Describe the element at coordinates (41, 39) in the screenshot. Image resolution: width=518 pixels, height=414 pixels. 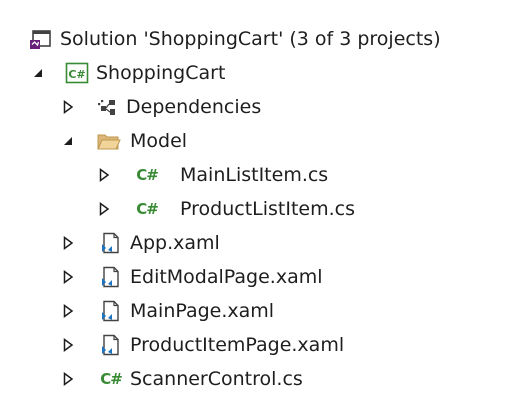
I see `solution-icon` at that location.